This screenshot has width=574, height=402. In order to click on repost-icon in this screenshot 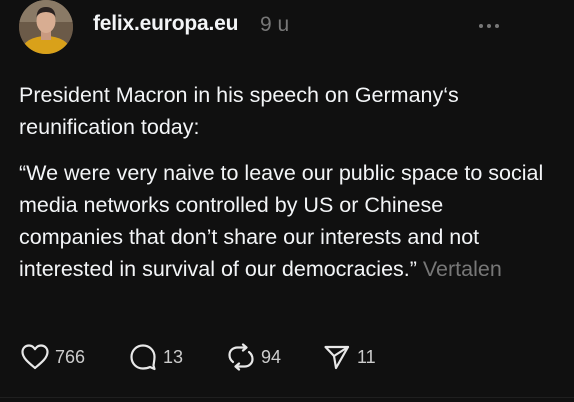, I will do `click(241, 357)`.